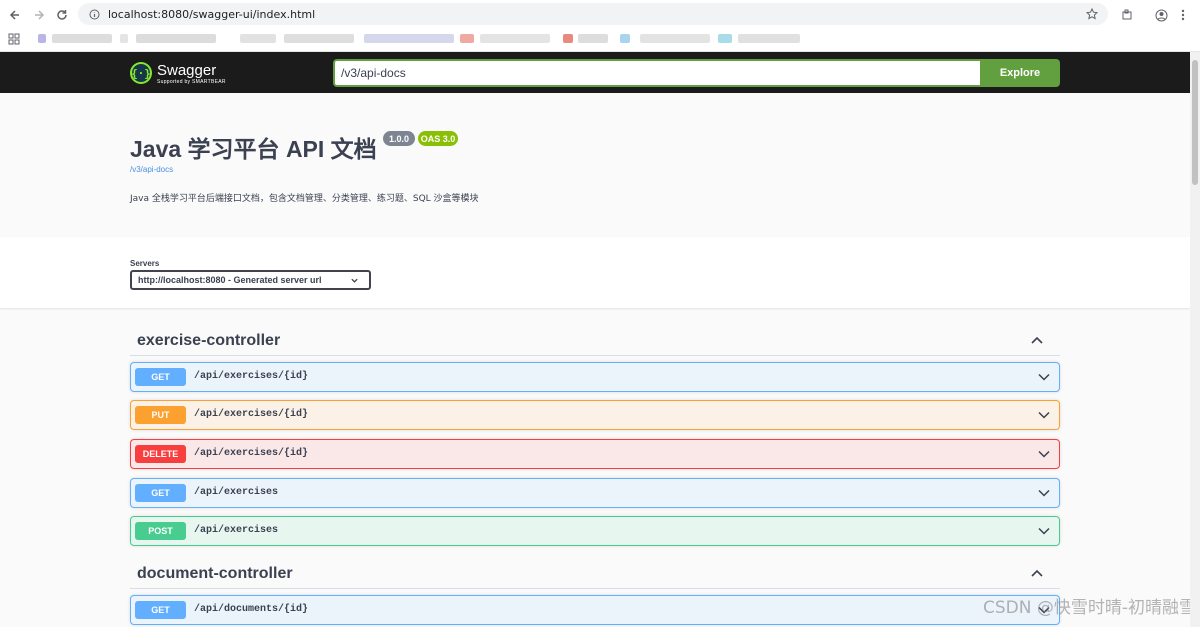  Describe the element at coordinates (14, 39) in the screenshot. I see `apps-grid-icon` at that location.